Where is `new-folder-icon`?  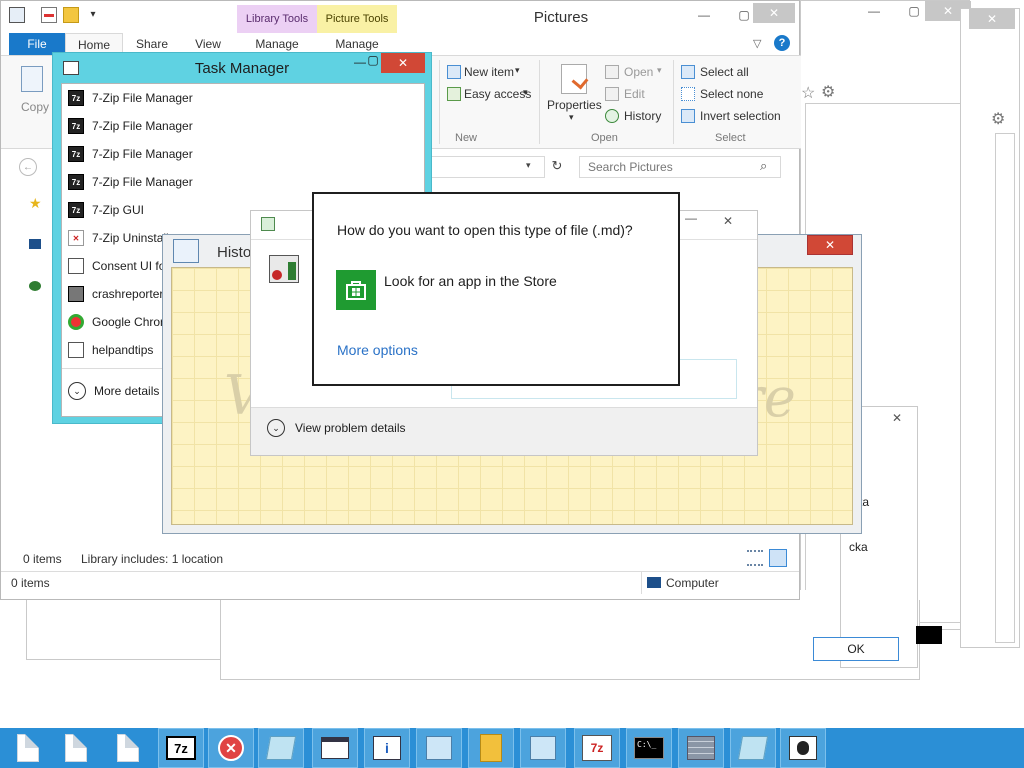
new-folder-icon is located at coordinates (71, 15).